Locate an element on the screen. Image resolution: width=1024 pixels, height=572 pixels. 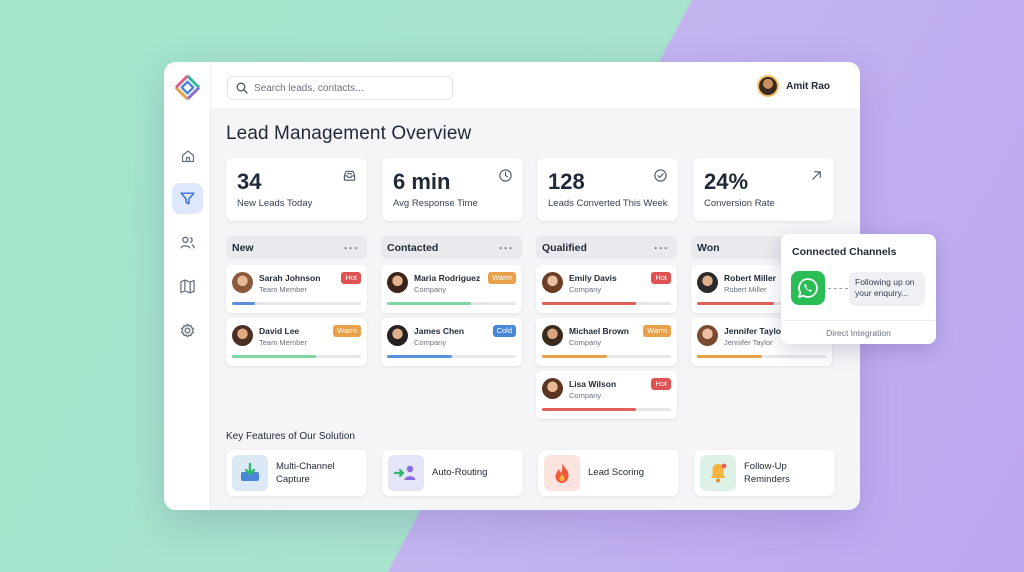
column-title: New is located at coordinates (243, 247).